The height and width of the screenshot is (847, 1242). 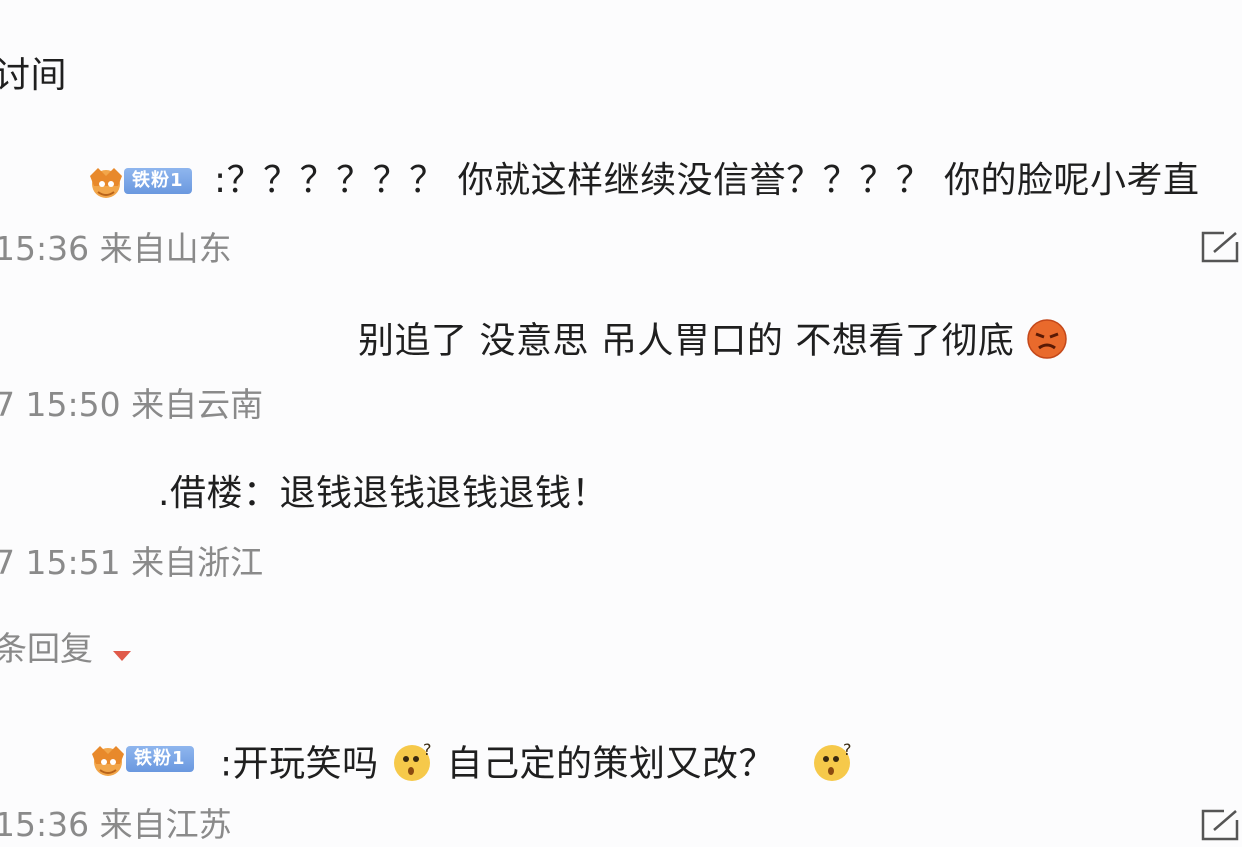 I want to click on replies-toggle-label: 条回复, so click(x=46, y=648).